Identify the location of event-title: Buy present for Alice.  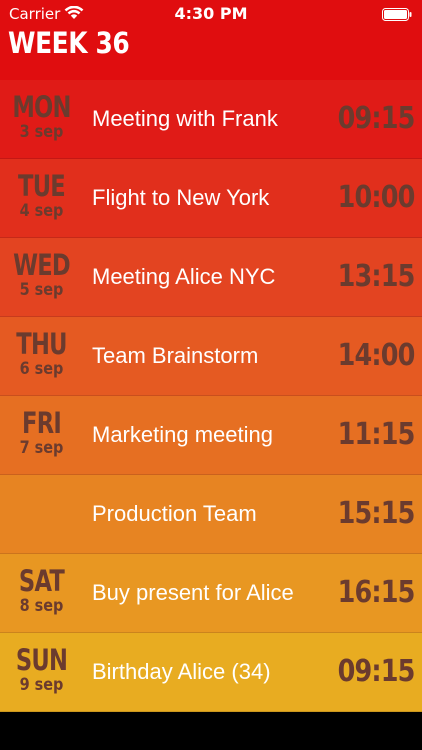
(193, 592).